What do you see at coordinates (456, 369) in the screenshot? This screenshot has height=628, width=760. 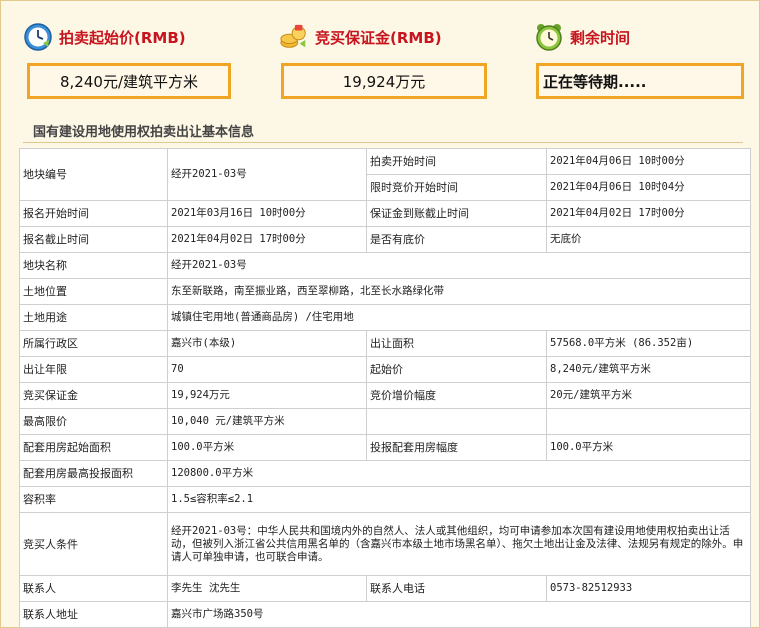 I see `cell-key: 起始价` at bounding box center [456, 369].